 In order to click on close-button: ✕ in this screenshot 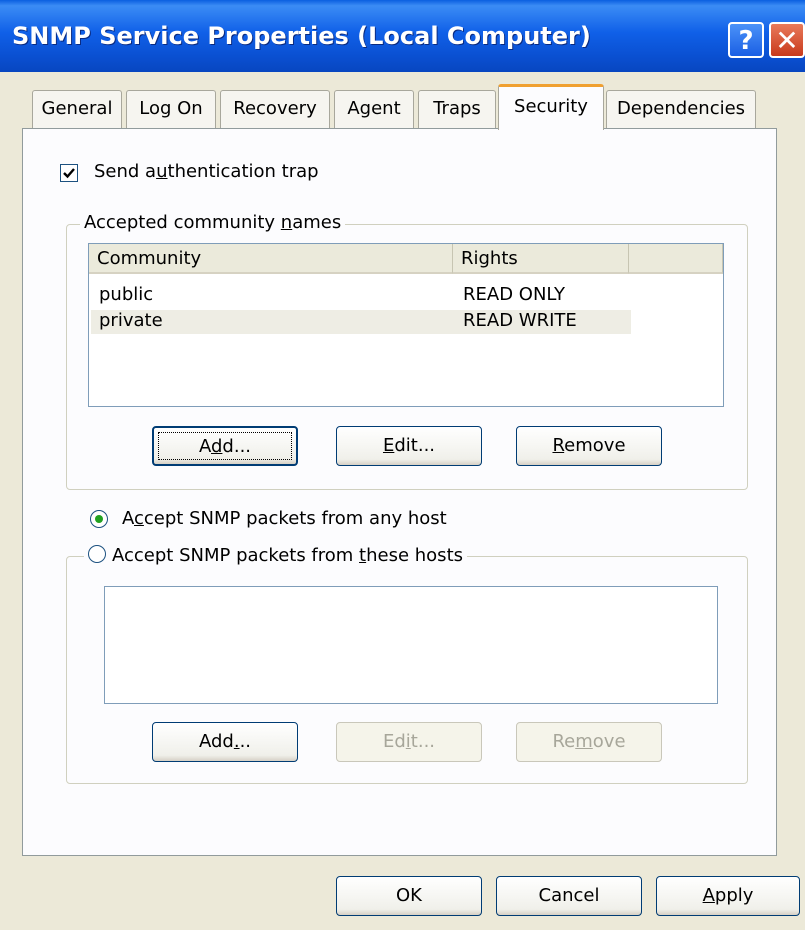, I will do `click(787, 40)`.